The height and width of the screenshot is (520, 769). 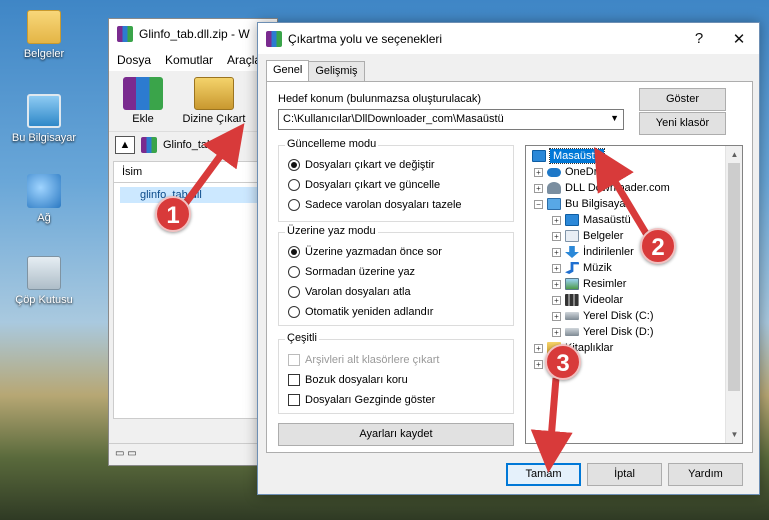 I want to click on step-marker-3: 3, so click(x=563, y=362).